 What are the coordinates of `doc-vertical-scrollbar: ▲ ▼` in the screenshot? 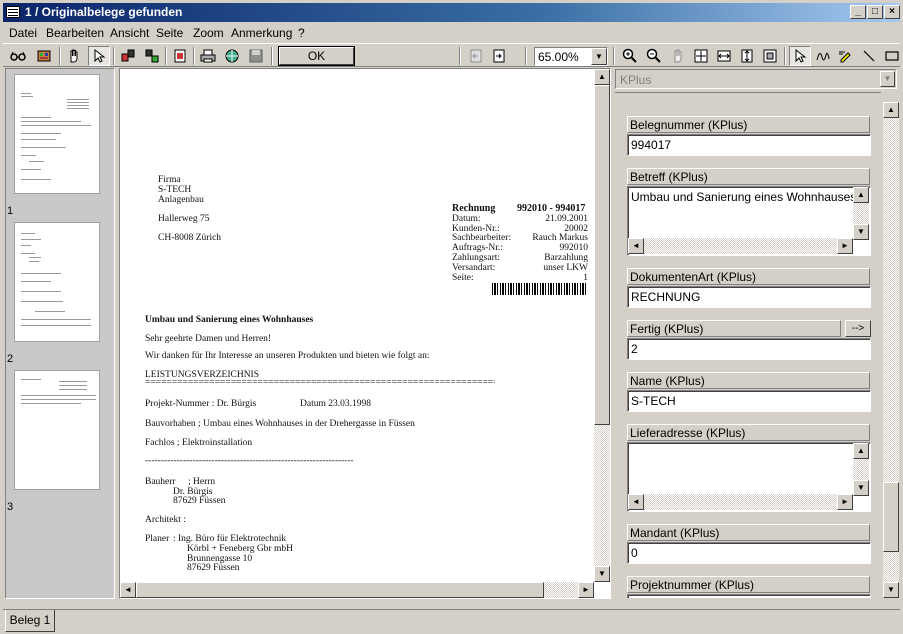 It's located at (602, 325).